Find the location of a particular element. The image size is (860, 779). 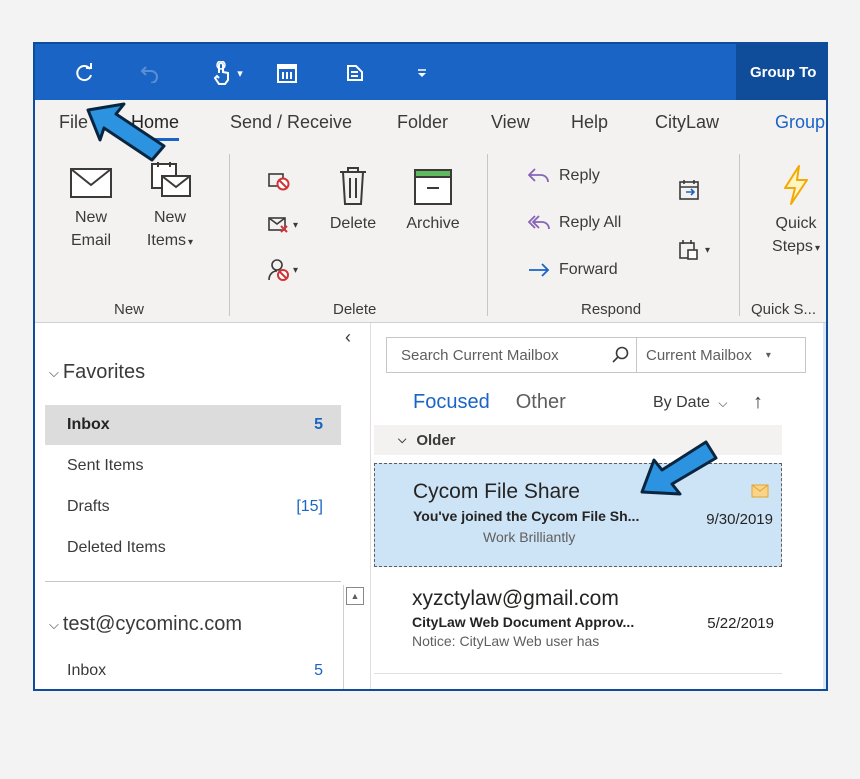

search-scope-dropdown: Current Mailbox ▾ is located at coordinates (720, 355).